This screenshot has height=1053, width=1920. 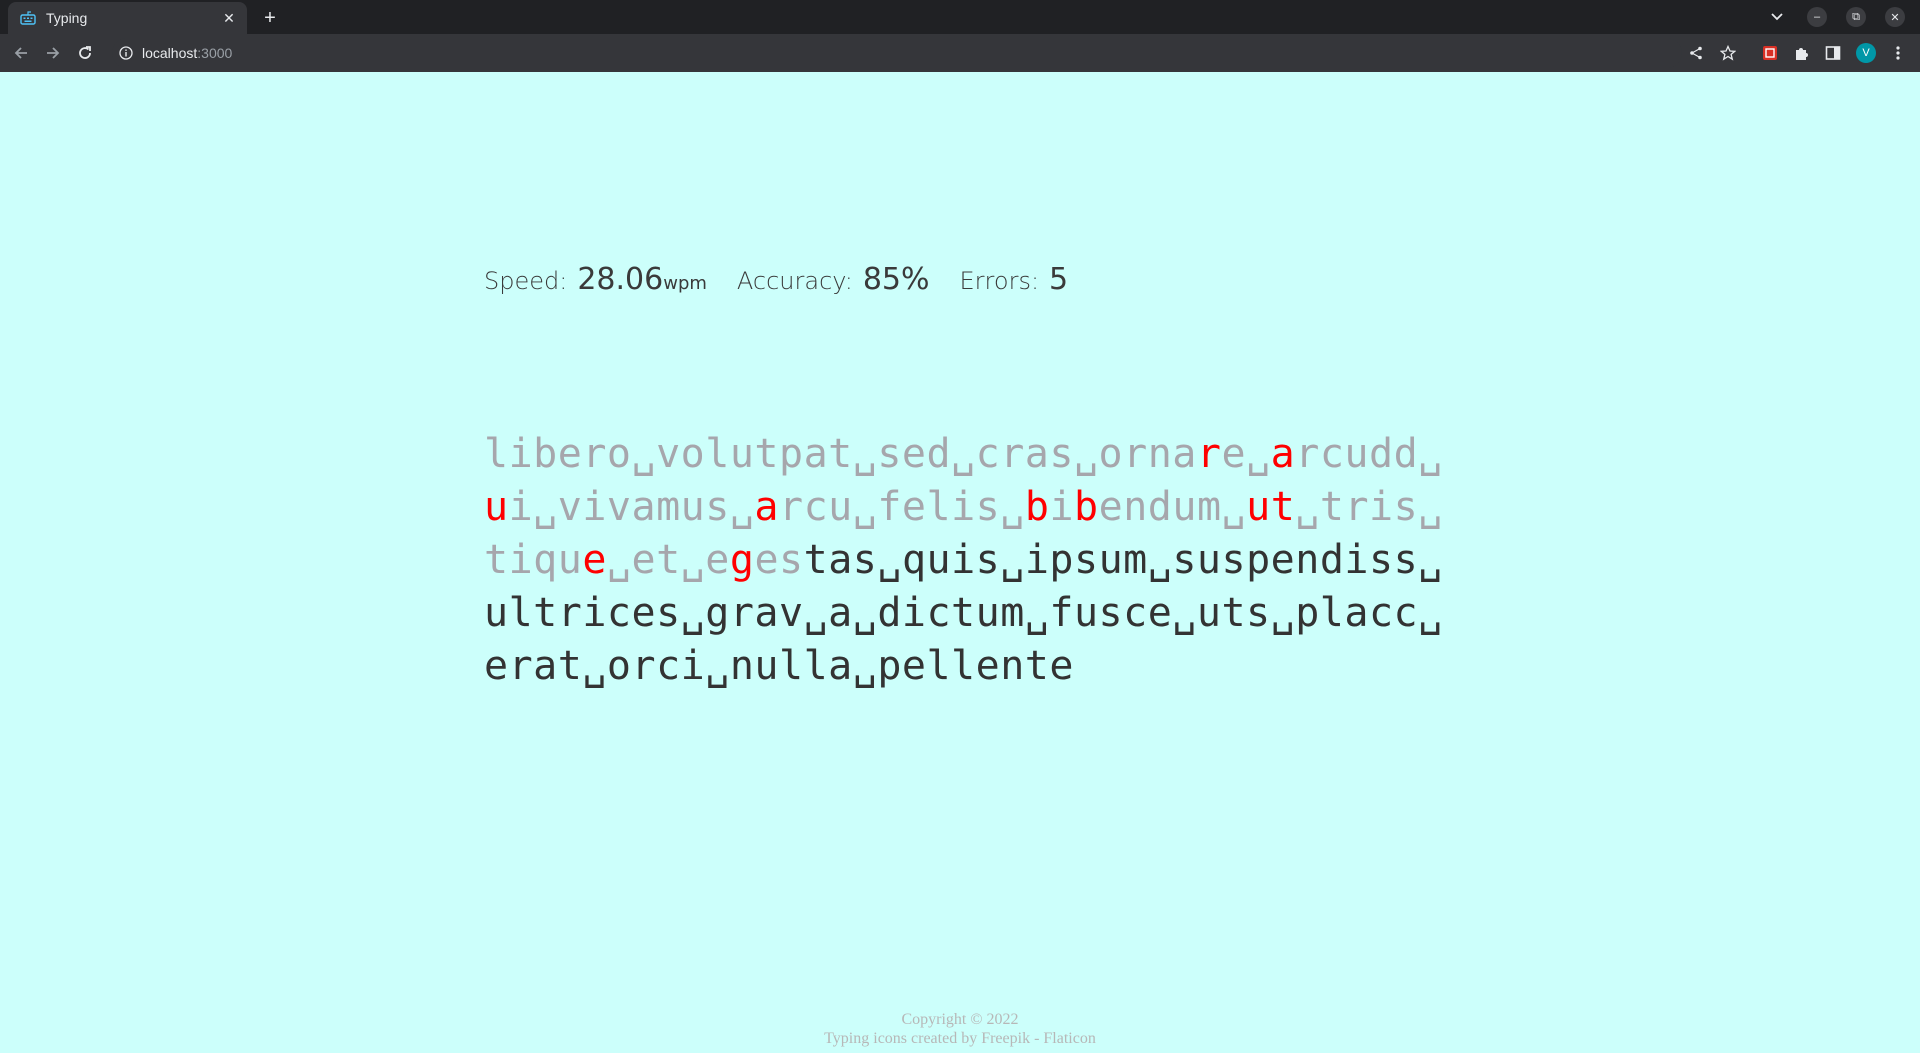 I want to click on close-tab-icon: ✕, so click(x=229, y=18).